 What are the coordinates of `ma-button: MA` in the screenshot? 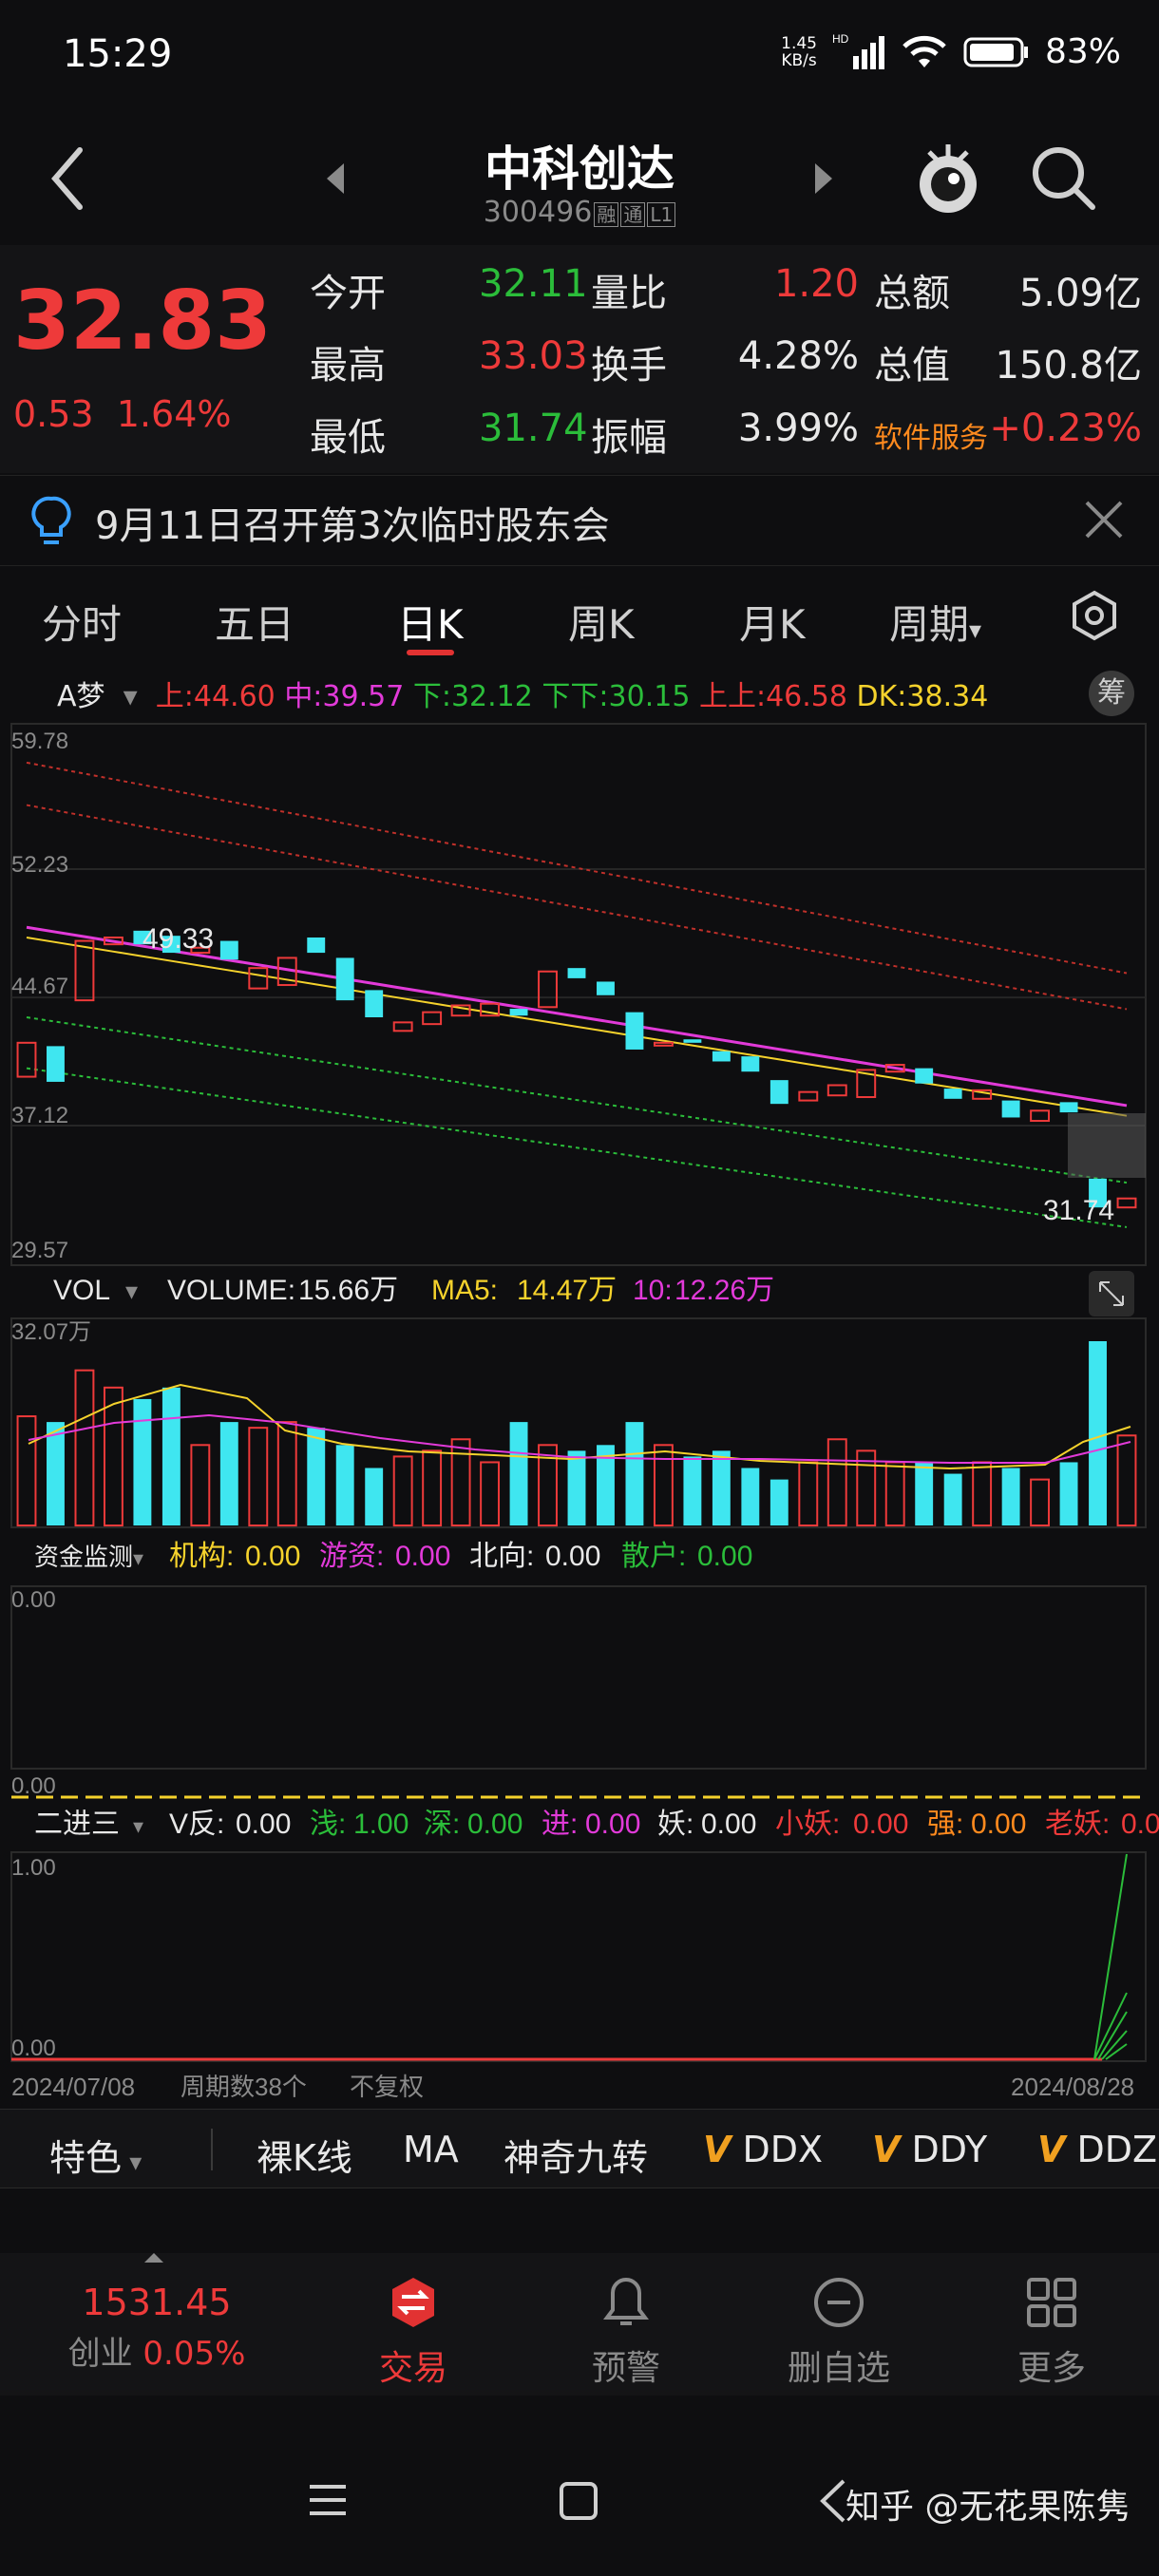 It's located at (431, 2149).